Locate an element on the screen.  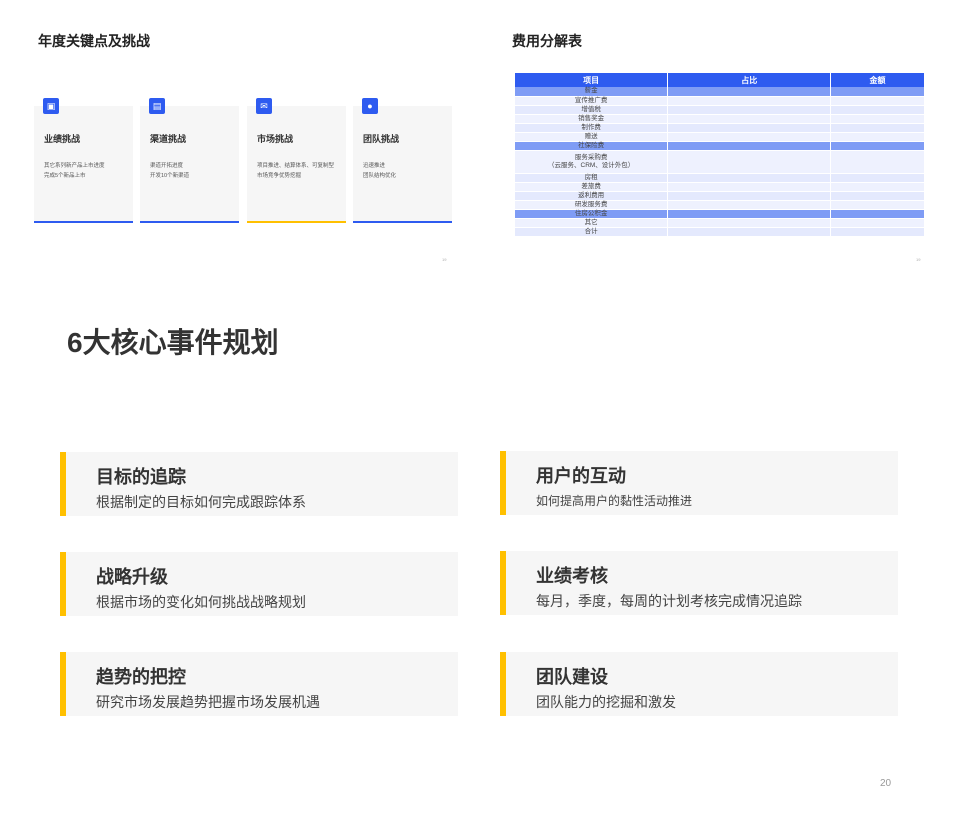
image-icon: ▣ is located at coordinates (51, 106).